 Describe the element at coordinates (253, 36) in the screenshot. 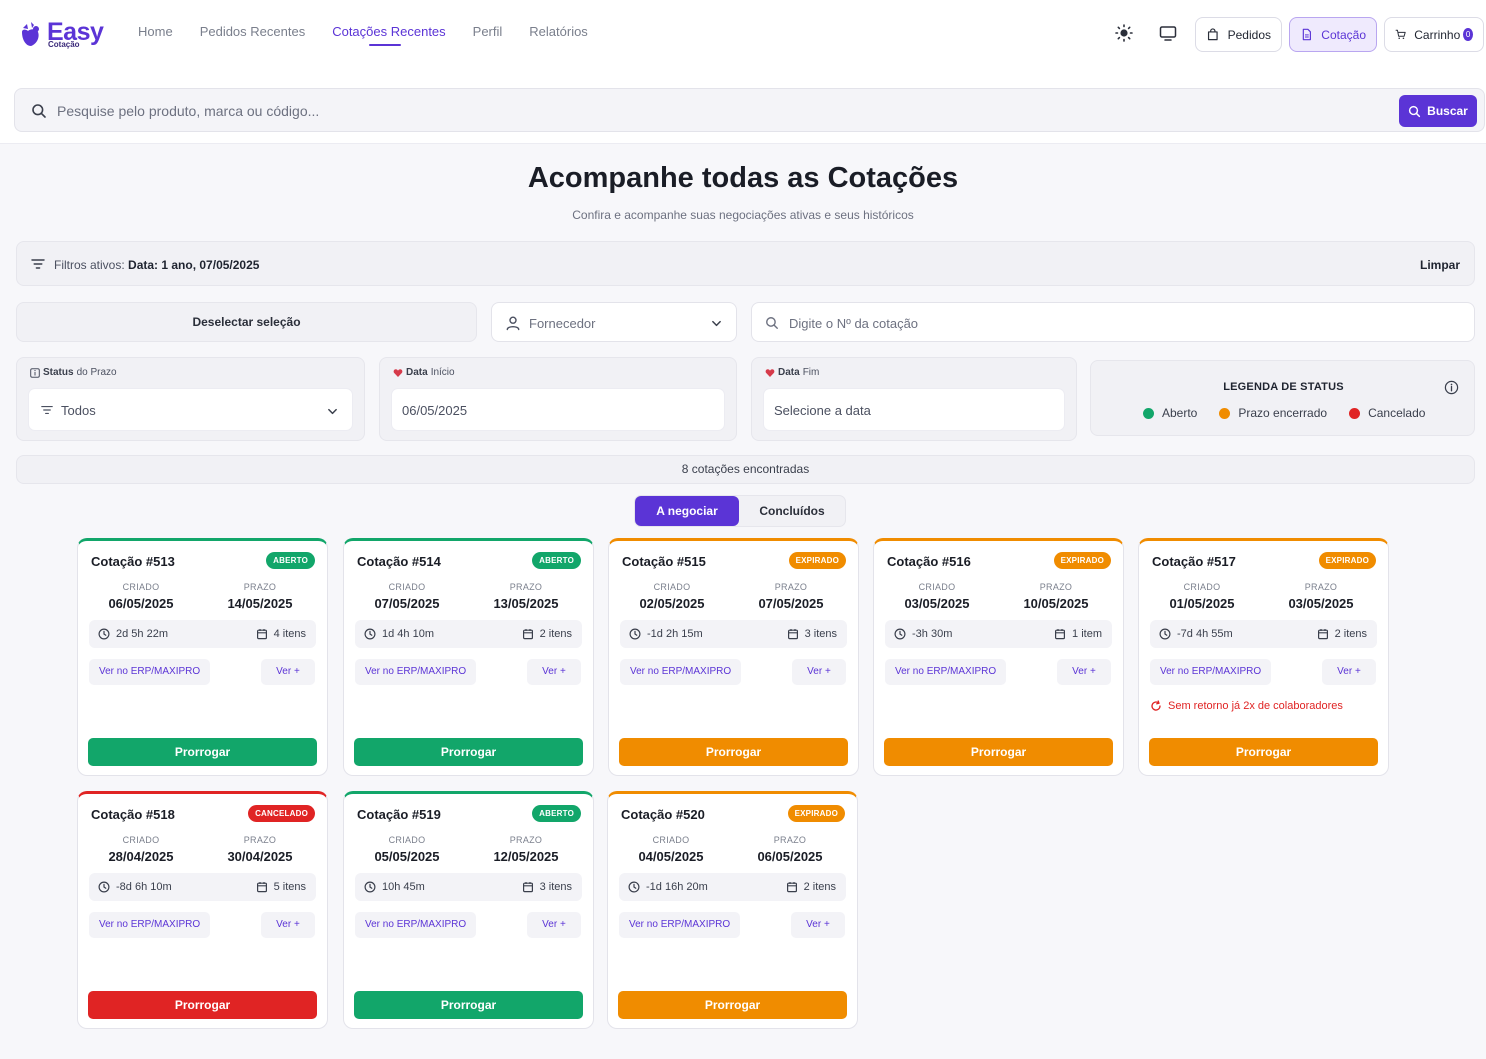

I see `nav-pedidos-recentes: Pedidos Recentes` at that location.